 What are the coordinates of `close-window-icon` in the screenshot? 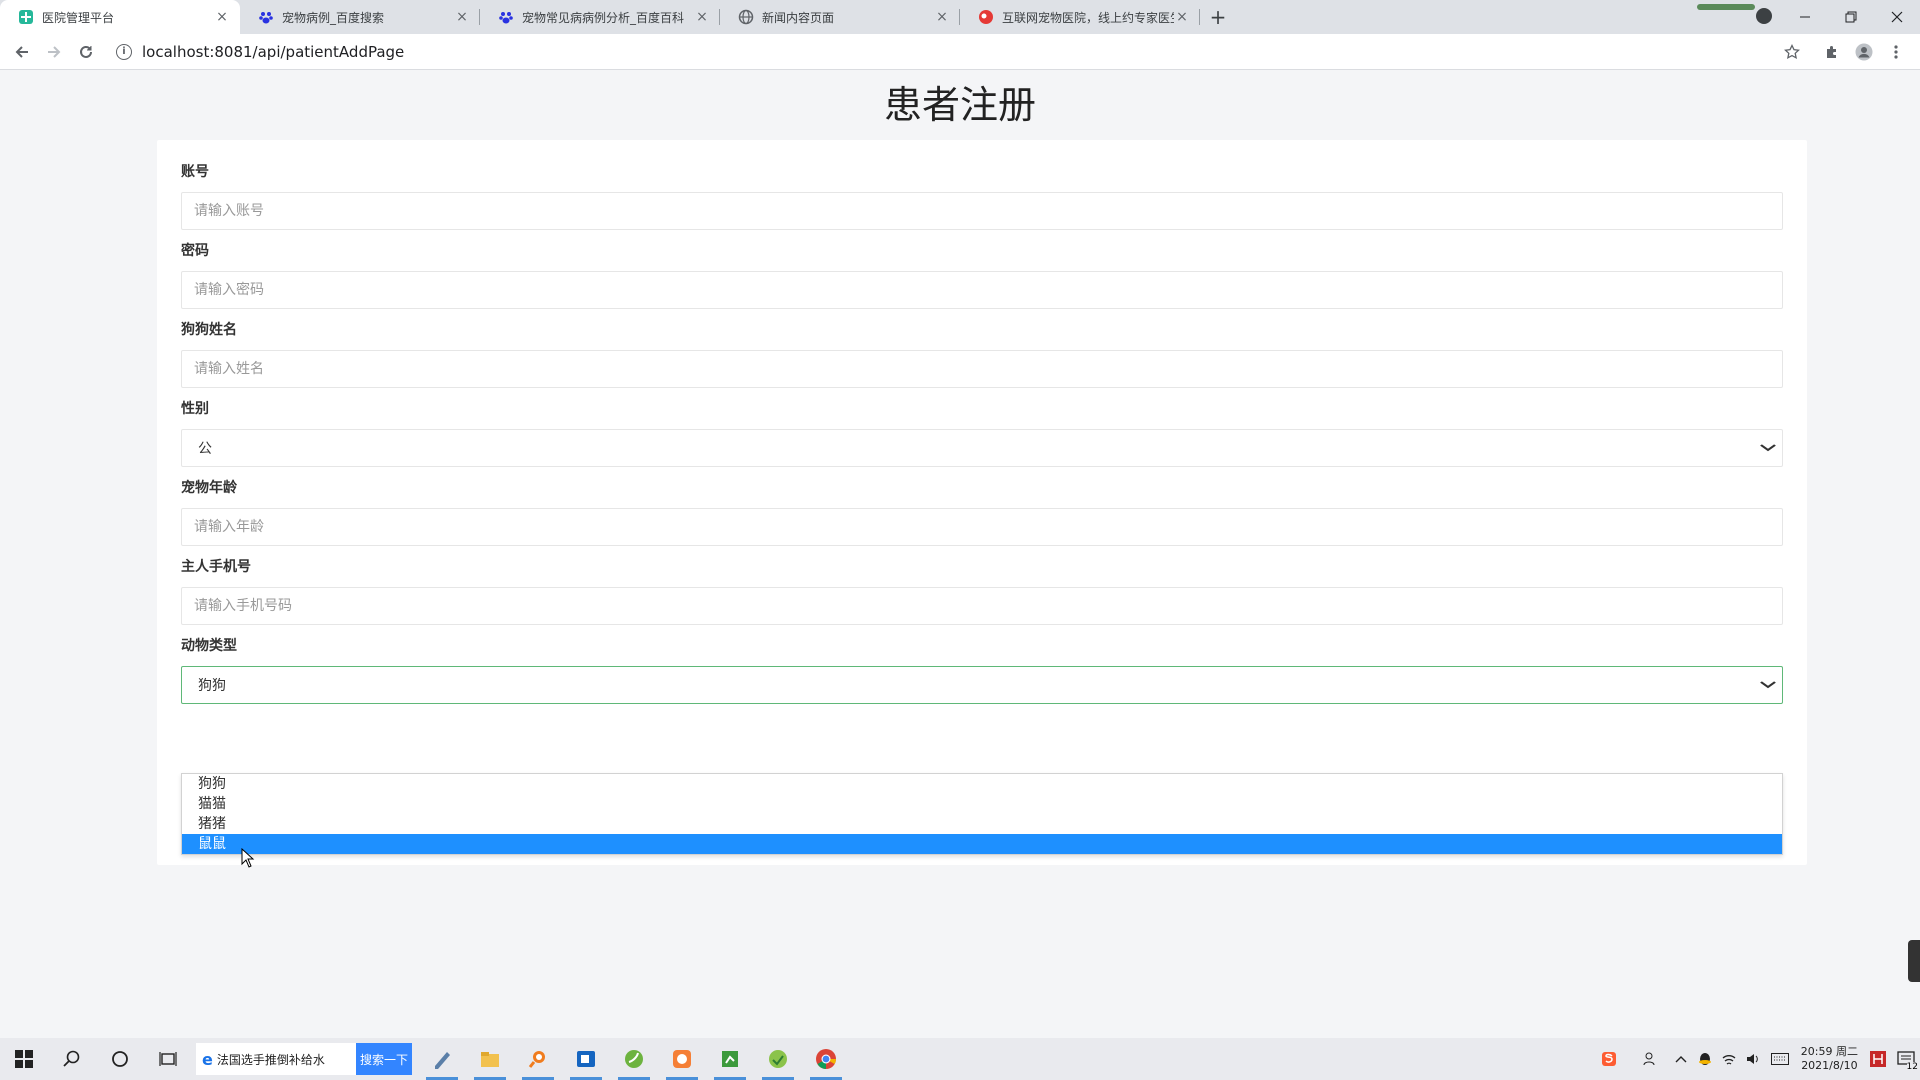 It's located at (1897, 17).